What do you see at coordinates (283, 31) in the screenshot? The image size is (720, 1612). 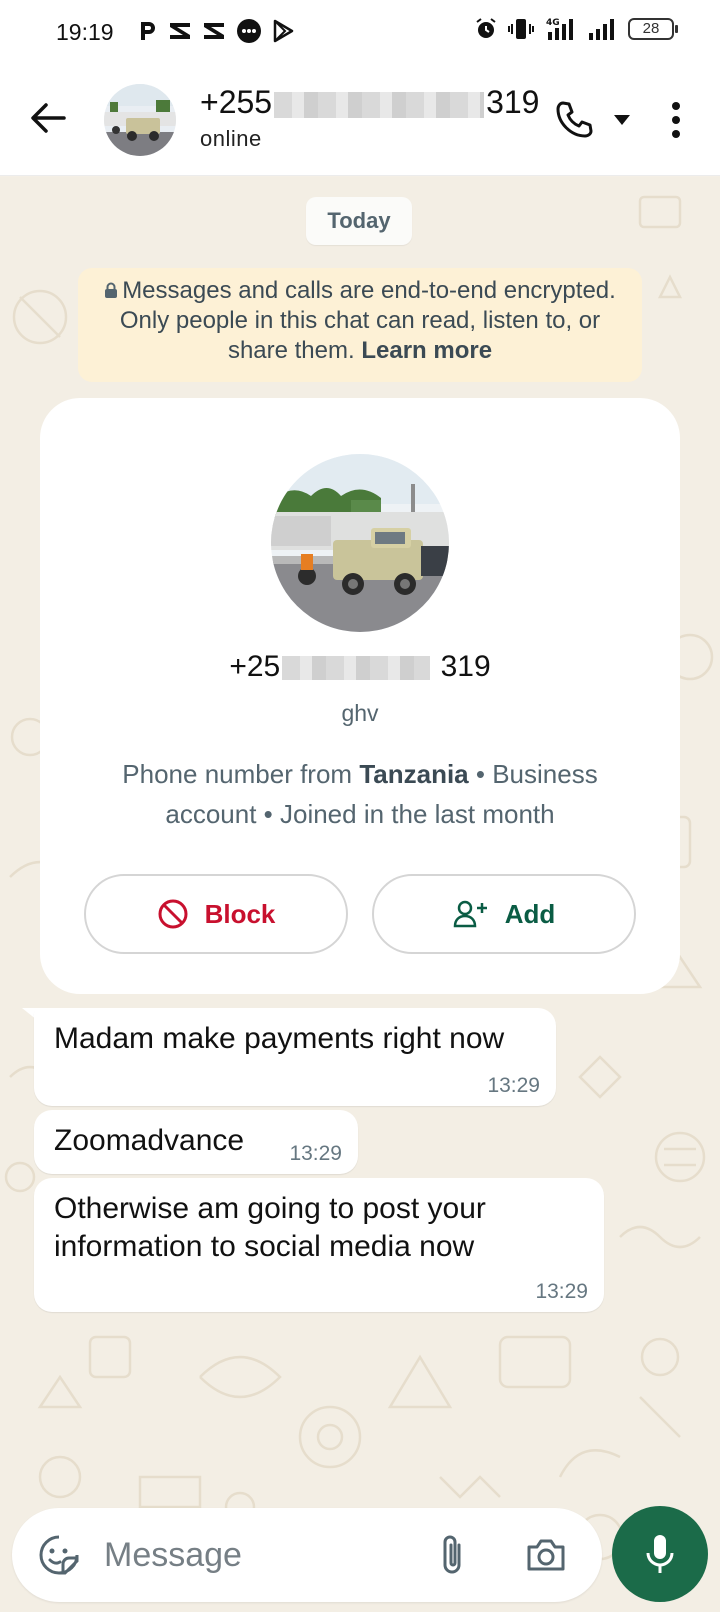 I see `play-store-icon` at bounding box center [283, 31].